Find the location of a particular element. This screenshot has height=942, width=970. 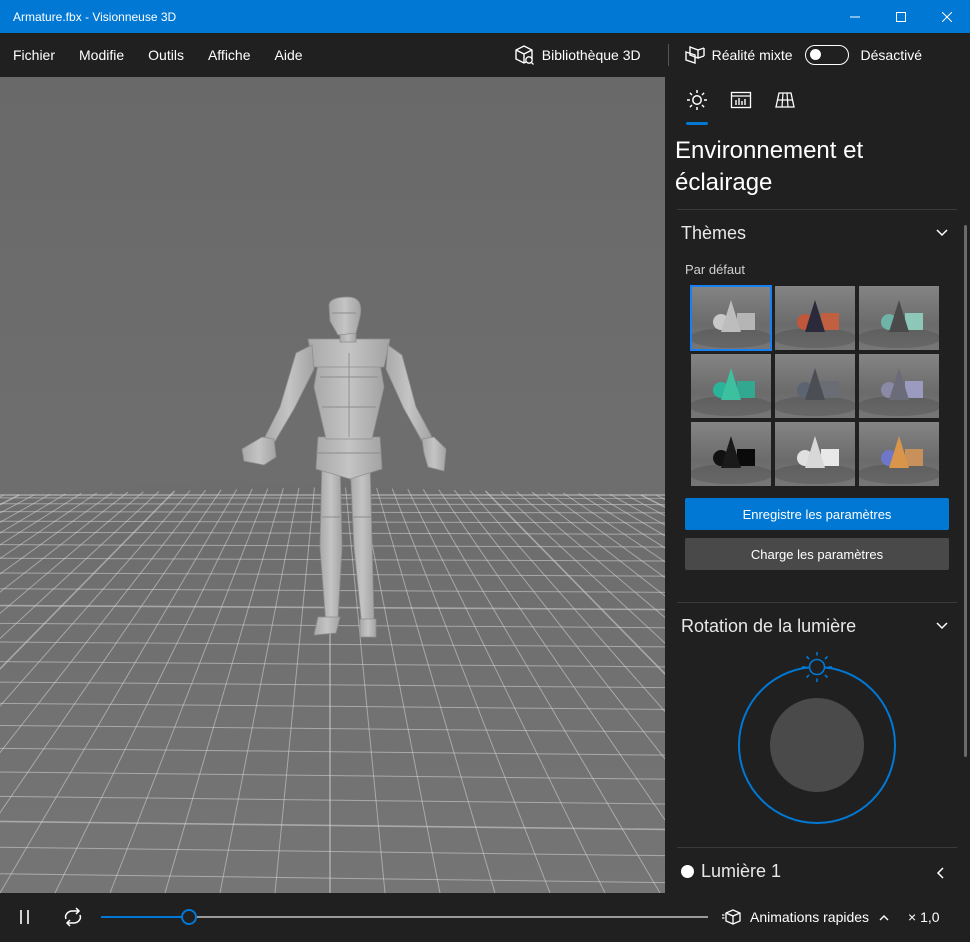

timeline-thumb is located at coordinates (189, 917).